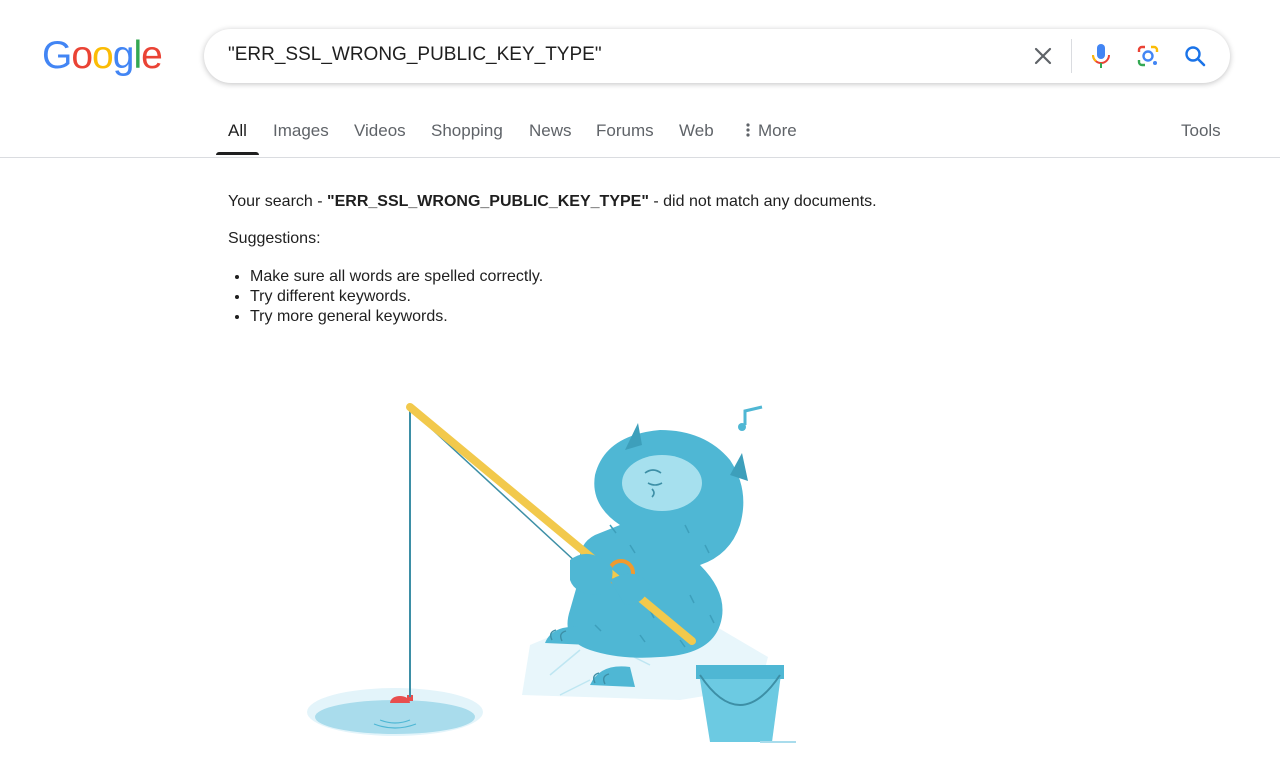 This screenshot has height=779, width=1280. What do you see at coordinates (278, 201) in the screenshot?
I see `no-results-prefix: Your search -` at bounding box center [278, 201].